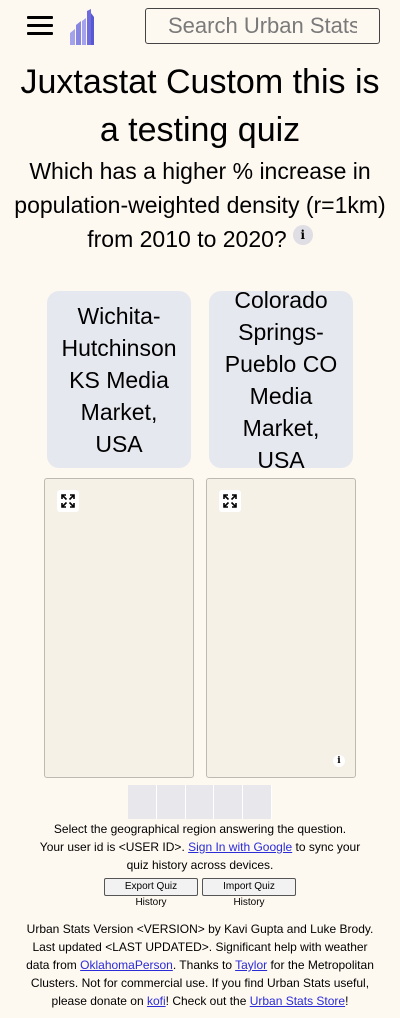 The height and width of the screenshot is (1018, 400). I want to click on sign-in-google-link: Sign In with Google, so click(240, 847).